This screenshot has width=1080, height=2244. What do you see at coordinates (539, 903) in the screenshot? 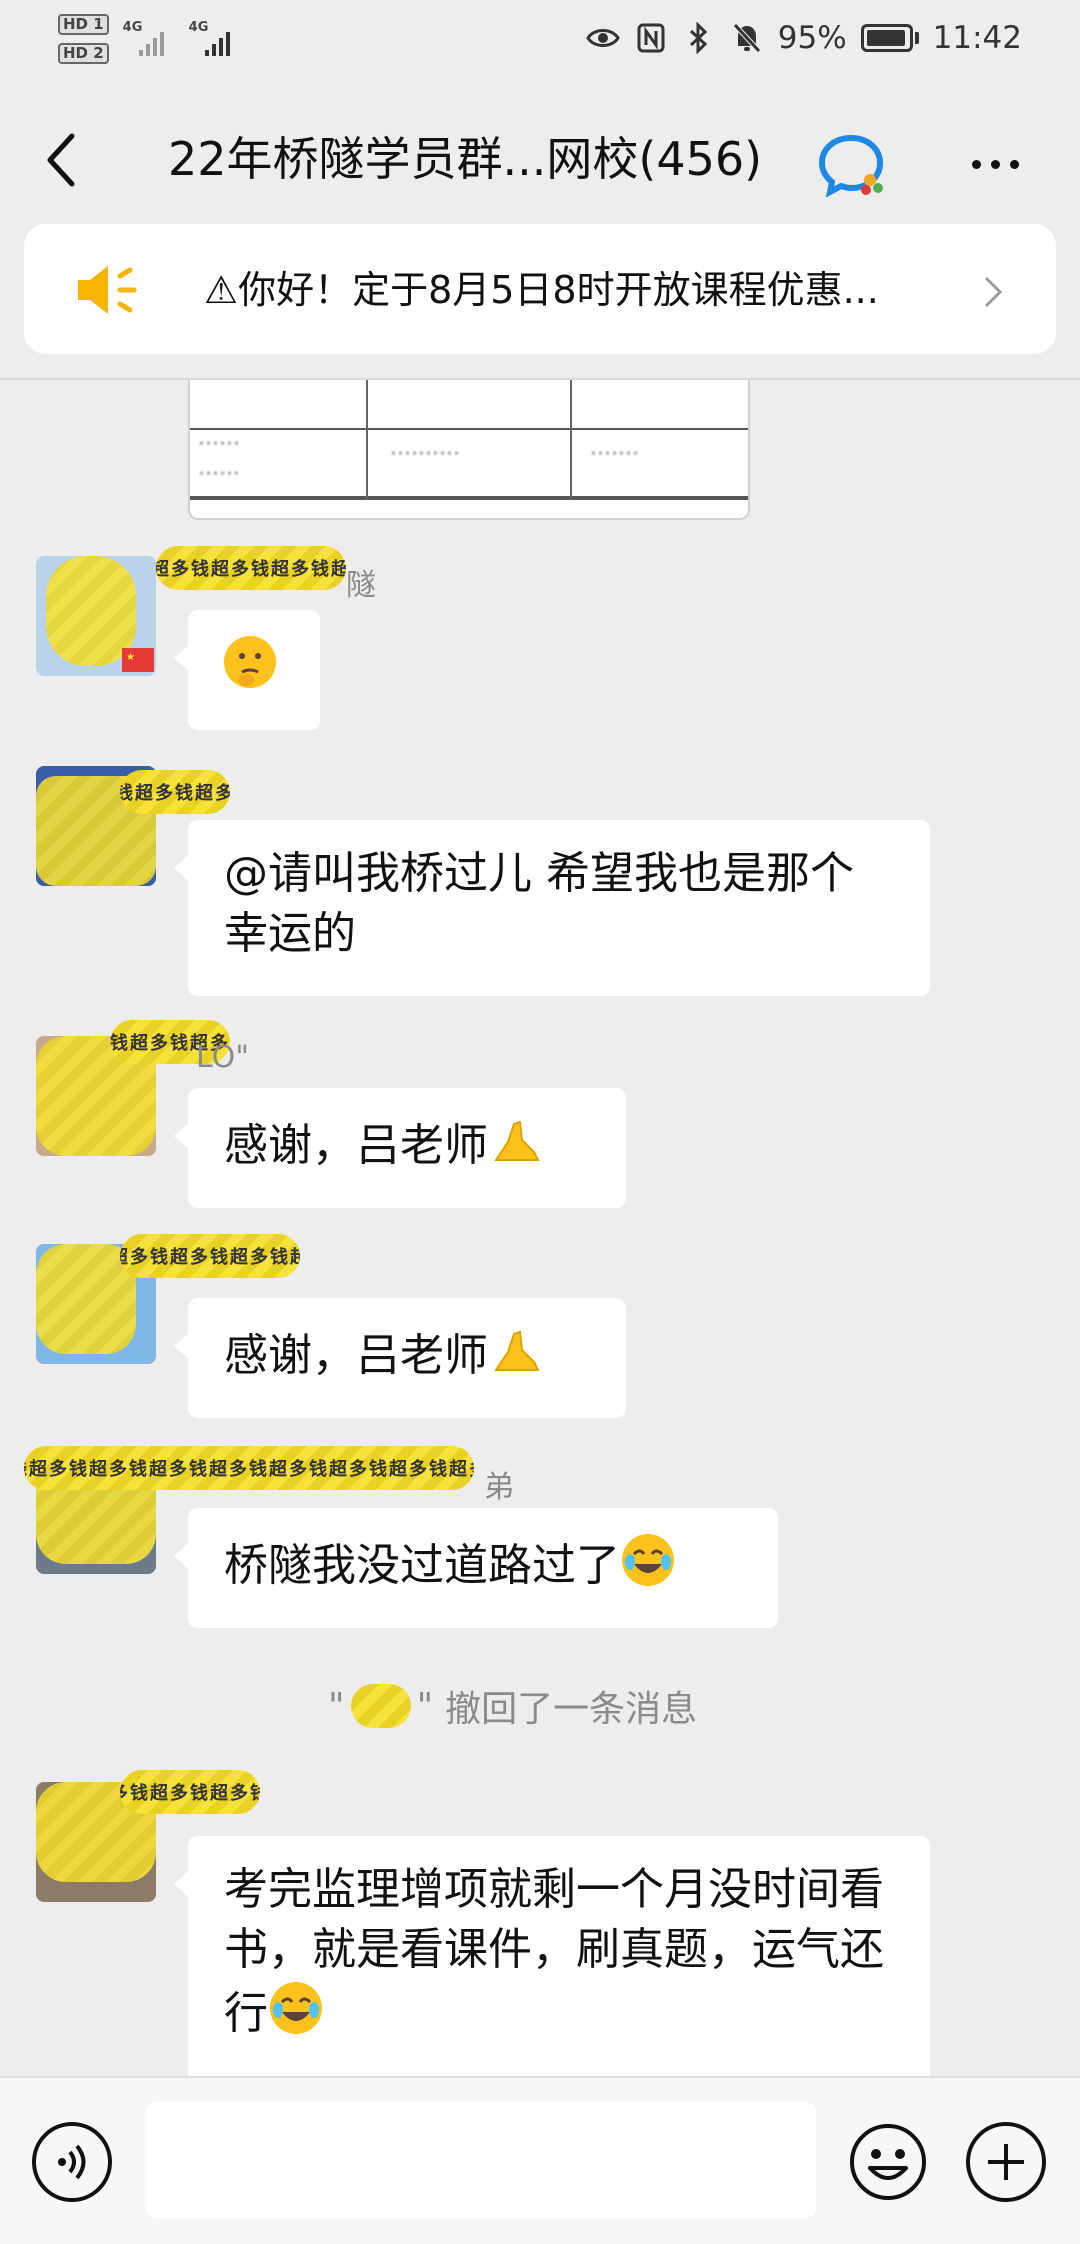
I see `message-text: @请叫我桥过儿 希望我也是那个幸运的` at bounding box center [539, 903].